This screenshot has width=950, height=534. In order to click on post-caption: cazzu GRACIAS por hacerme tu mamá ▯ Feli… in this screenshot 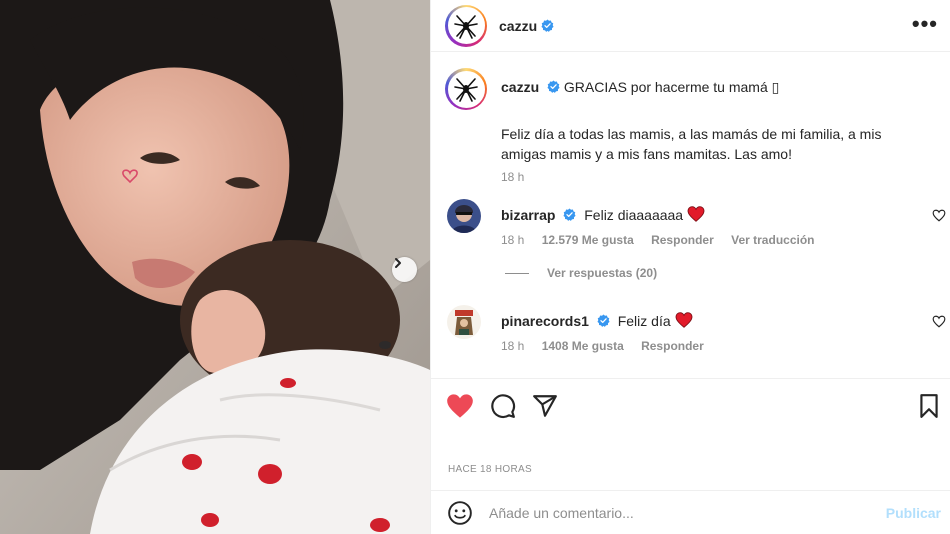, I will do `click(690, 126)`.